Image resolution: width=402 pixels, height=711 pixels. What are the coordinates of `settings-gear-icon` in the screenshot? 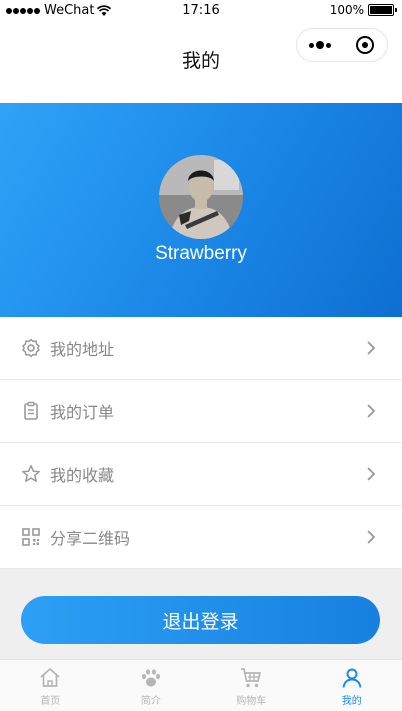 It's located at (31, 348).